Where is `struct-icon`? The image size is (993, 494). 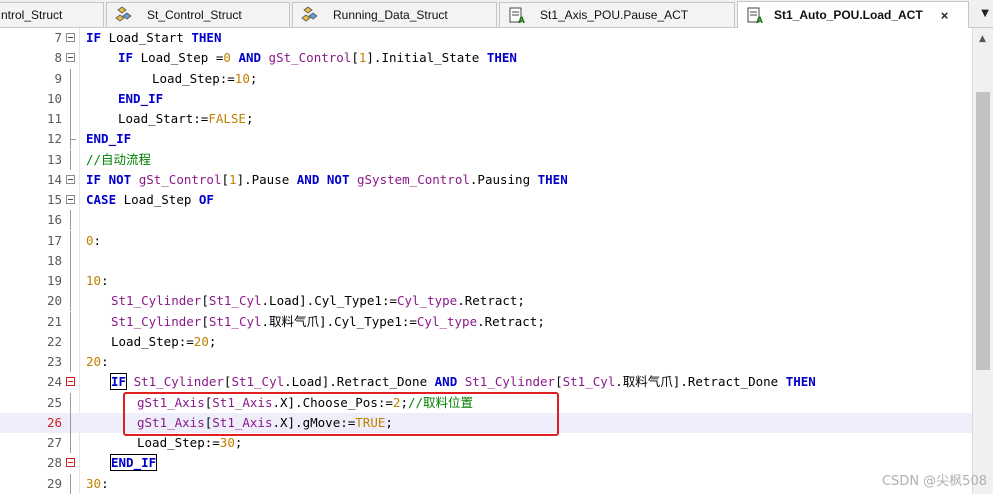
struct-icon is located at coordinates (309, 14).